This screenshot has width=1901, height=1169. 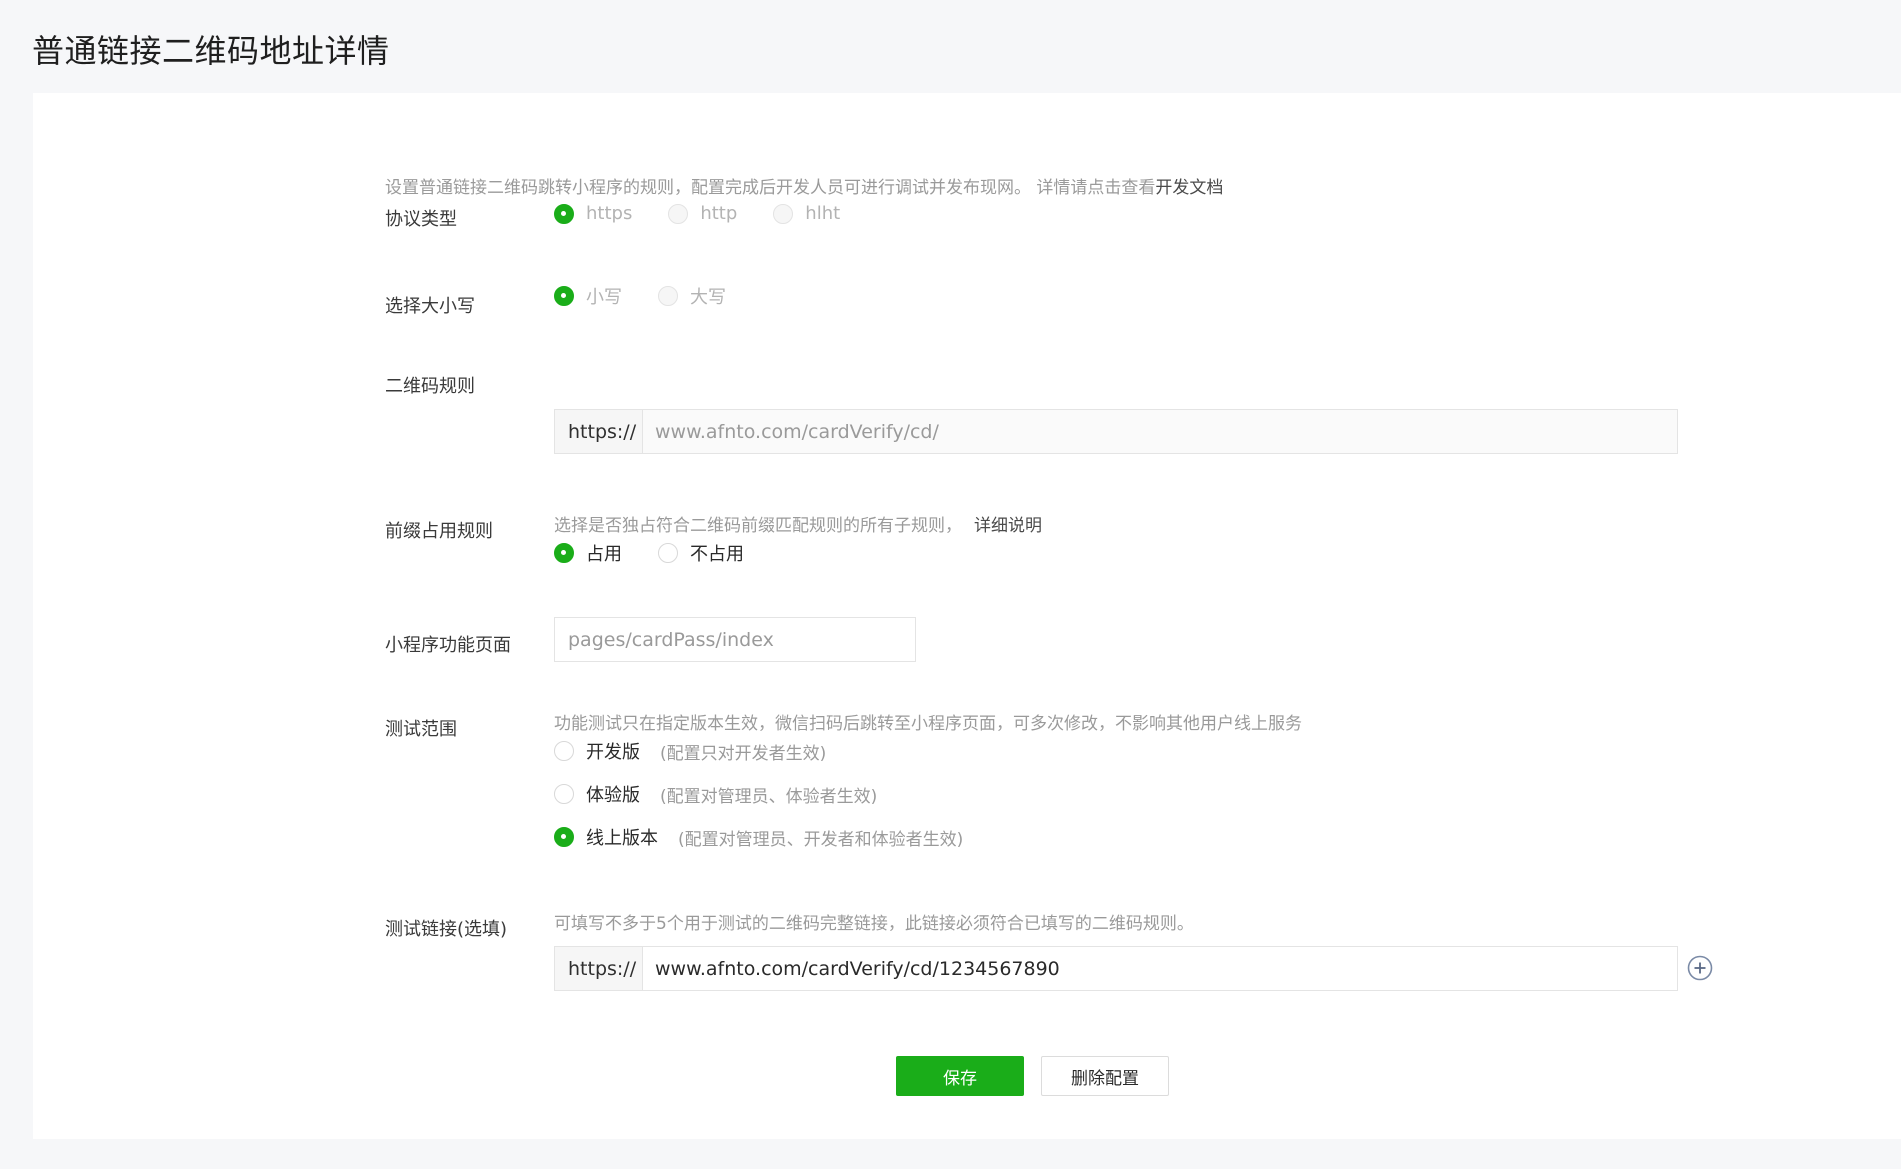 I want to click on protocol-option-hlht: hlht, so click(x=806, y=213).